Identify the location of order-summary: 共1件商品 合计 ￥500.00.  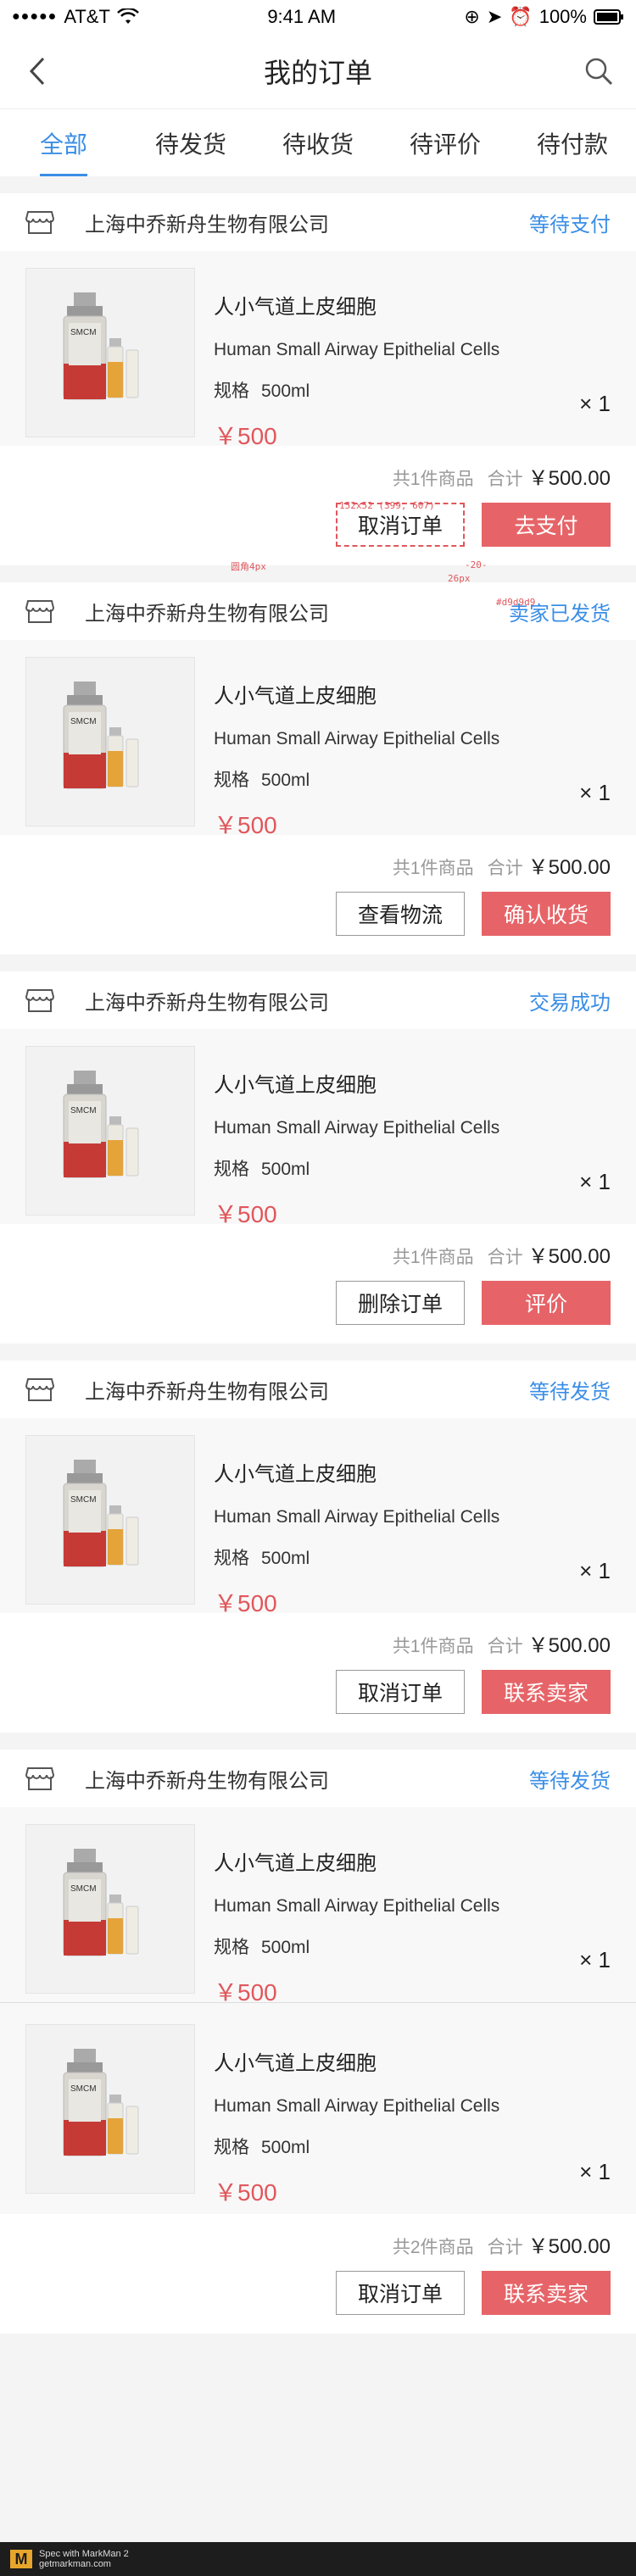
(305, 1643).